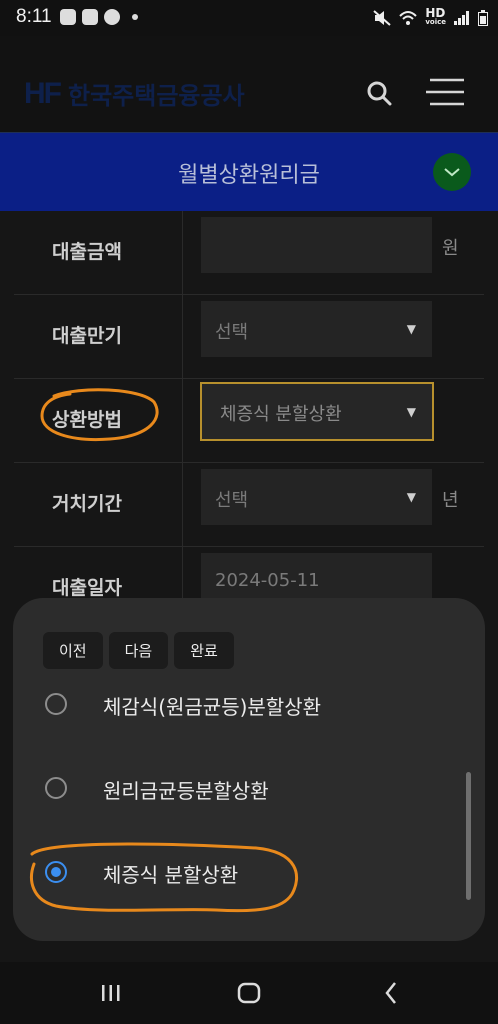 The height and width of the screenshot is (1024, 498). I want to click on done-button: 완료, so click(204, 650).